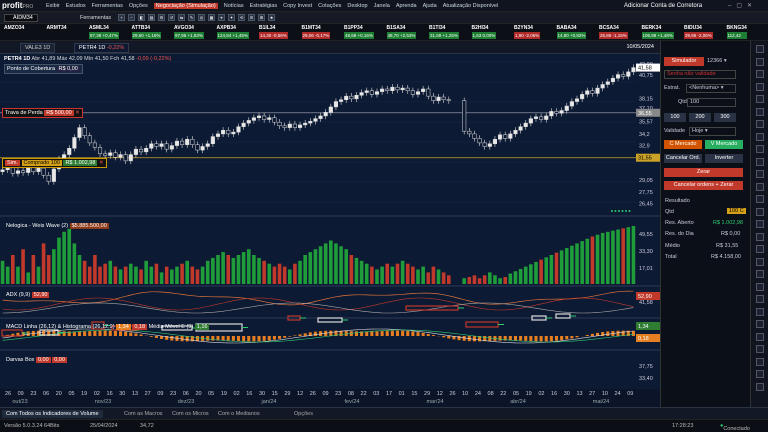 This screenshot has width=768, height=432. Describe the element at coordinates (657, 32) in the screenshot. I see `ticker-berk34: BERK34 106,98 +1,48%` at that location.